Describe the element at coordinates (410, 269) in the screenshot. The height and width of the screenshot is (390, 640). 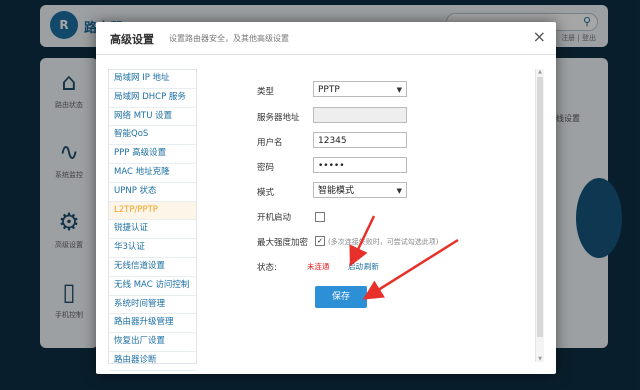
I see `arrow-to-save` at that location.